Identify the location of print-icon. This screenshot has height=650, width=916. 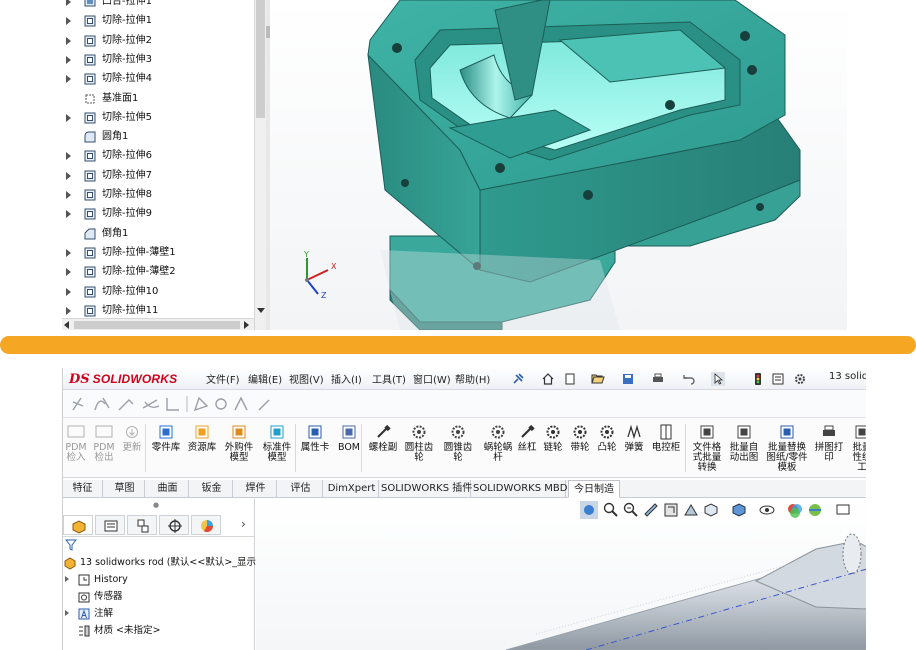
(658, 379).